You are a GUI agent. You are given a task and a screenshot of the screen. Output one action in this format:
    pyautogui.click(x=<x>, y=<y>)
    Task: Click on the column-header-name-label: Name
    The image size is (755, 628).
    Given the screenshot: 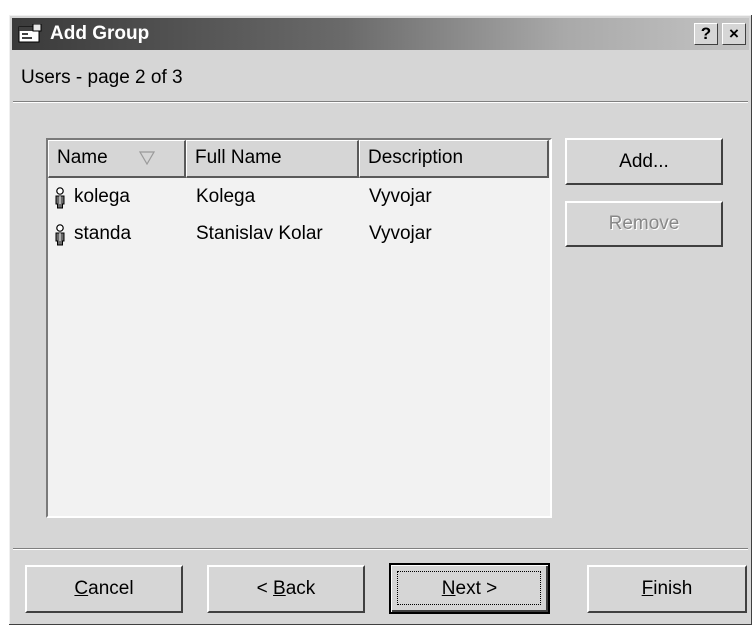 What is the action you would take?
    pyautogui.click(x=82, y=157)
    